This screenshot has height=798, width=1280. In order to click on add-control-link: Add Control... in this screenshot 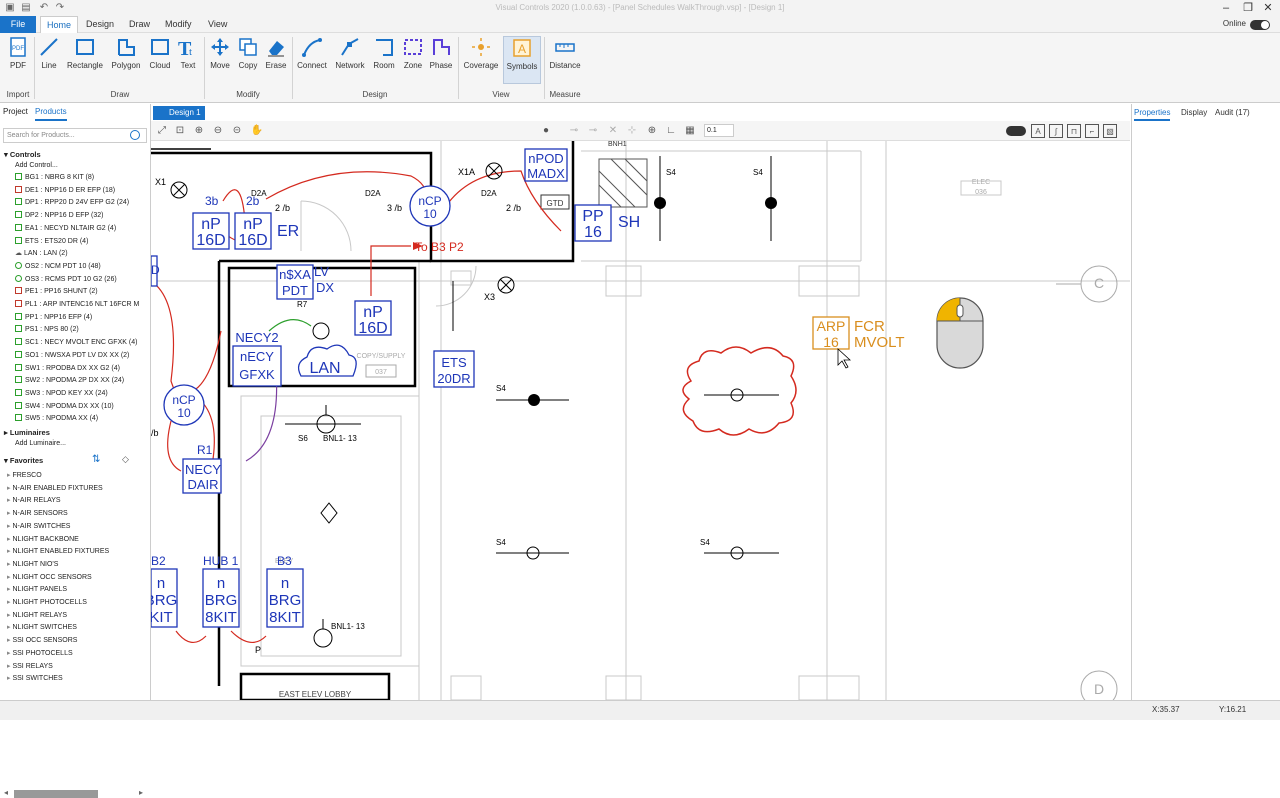, I will do `click(36, 166)`.